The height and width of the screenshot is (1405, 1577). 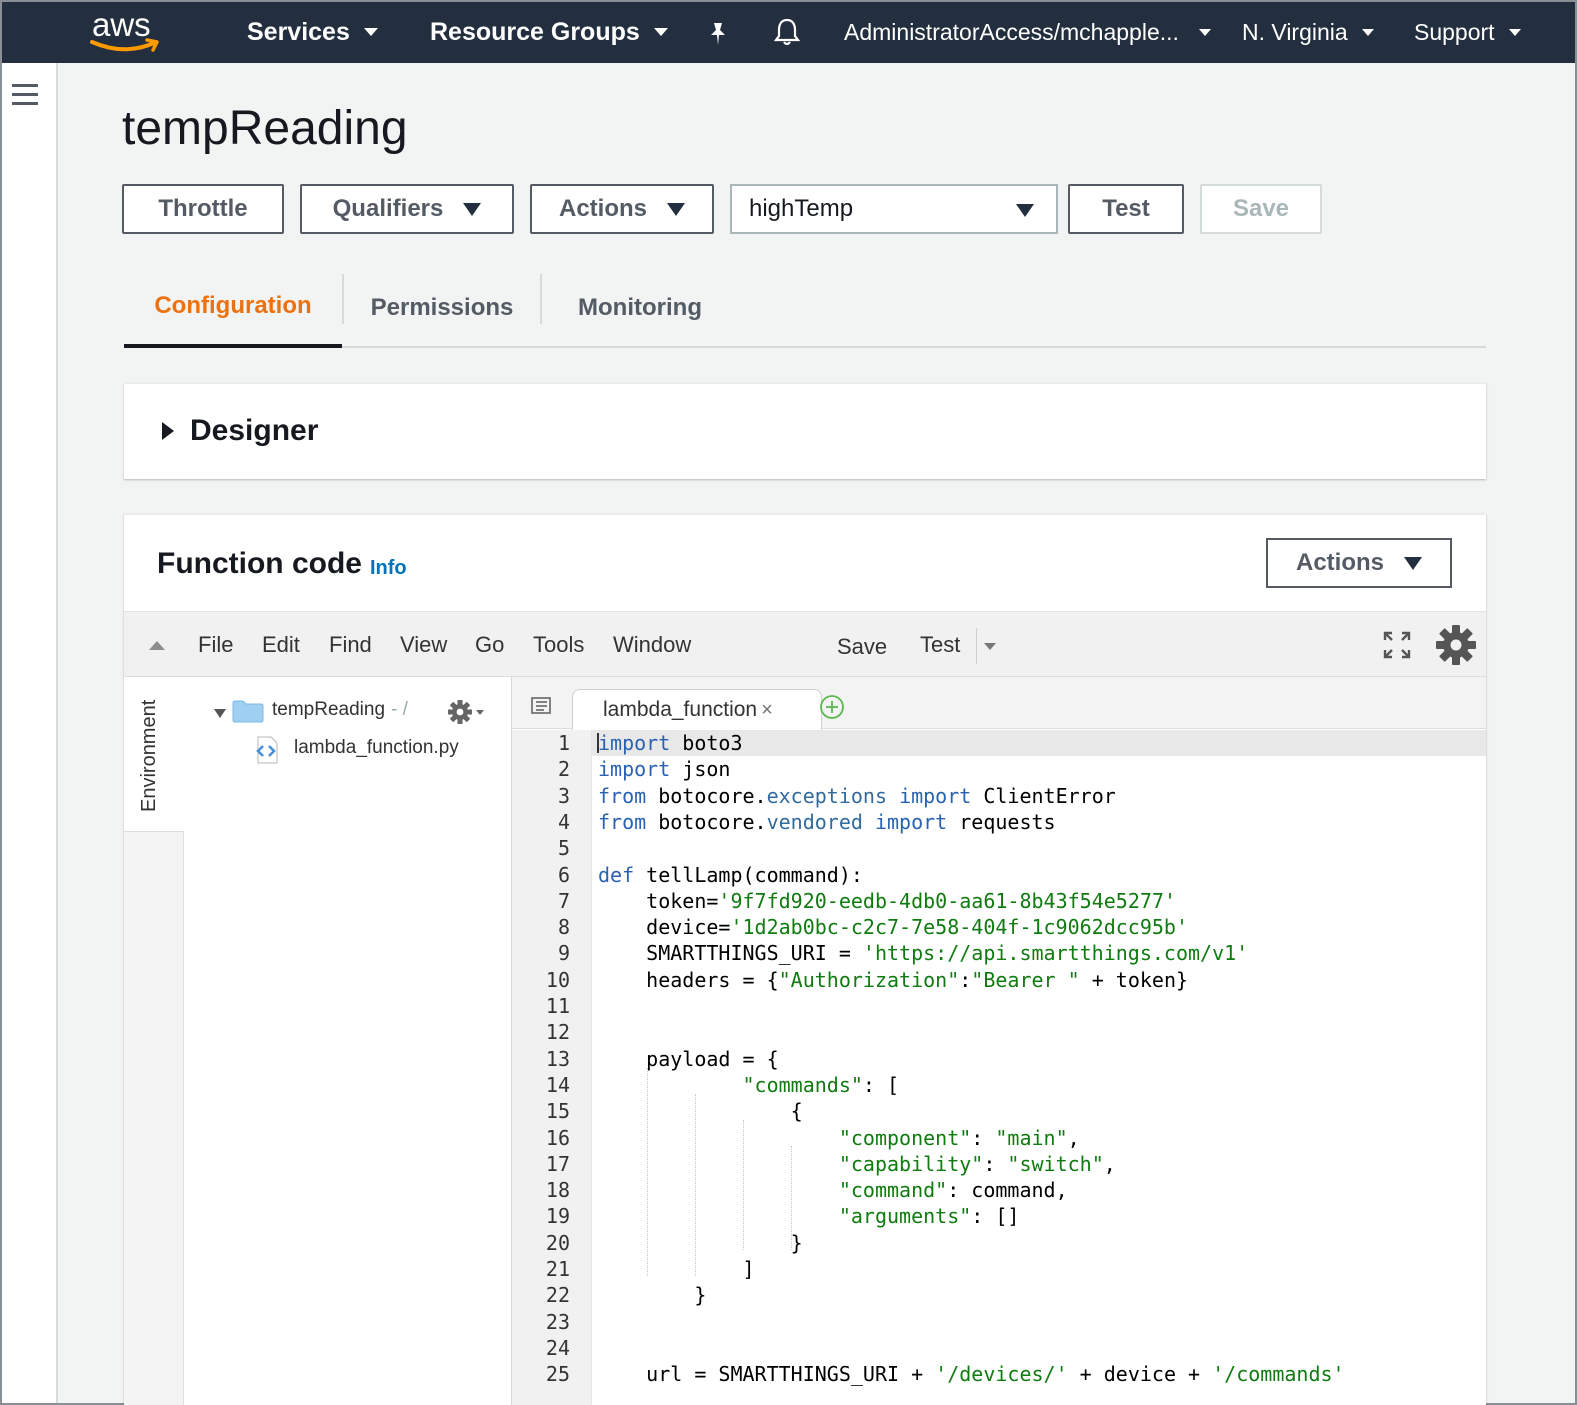 I want to click on ide-save-button: Save, so click(x=862, y=647).